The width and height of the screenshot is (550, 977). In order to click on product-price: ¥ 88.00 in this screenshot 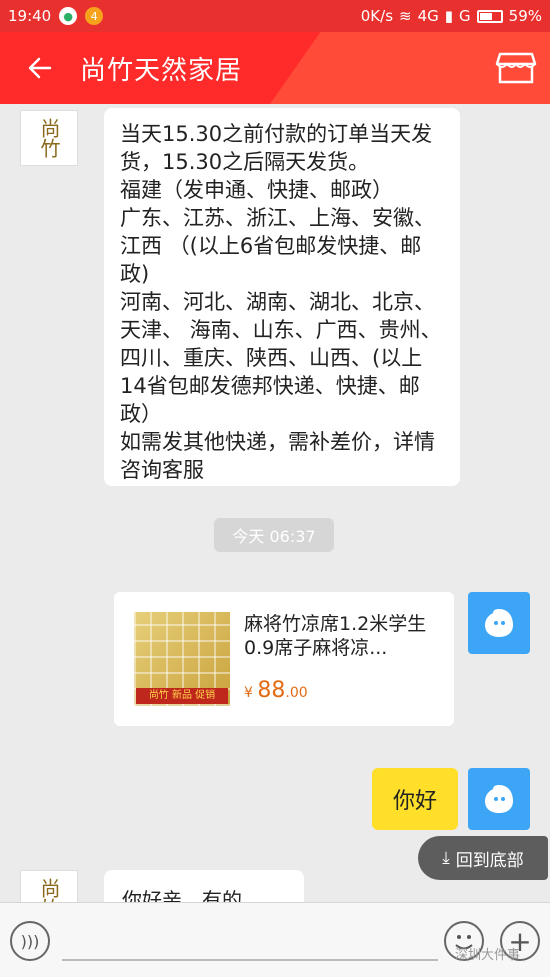, I will do `click(276, 690)`.